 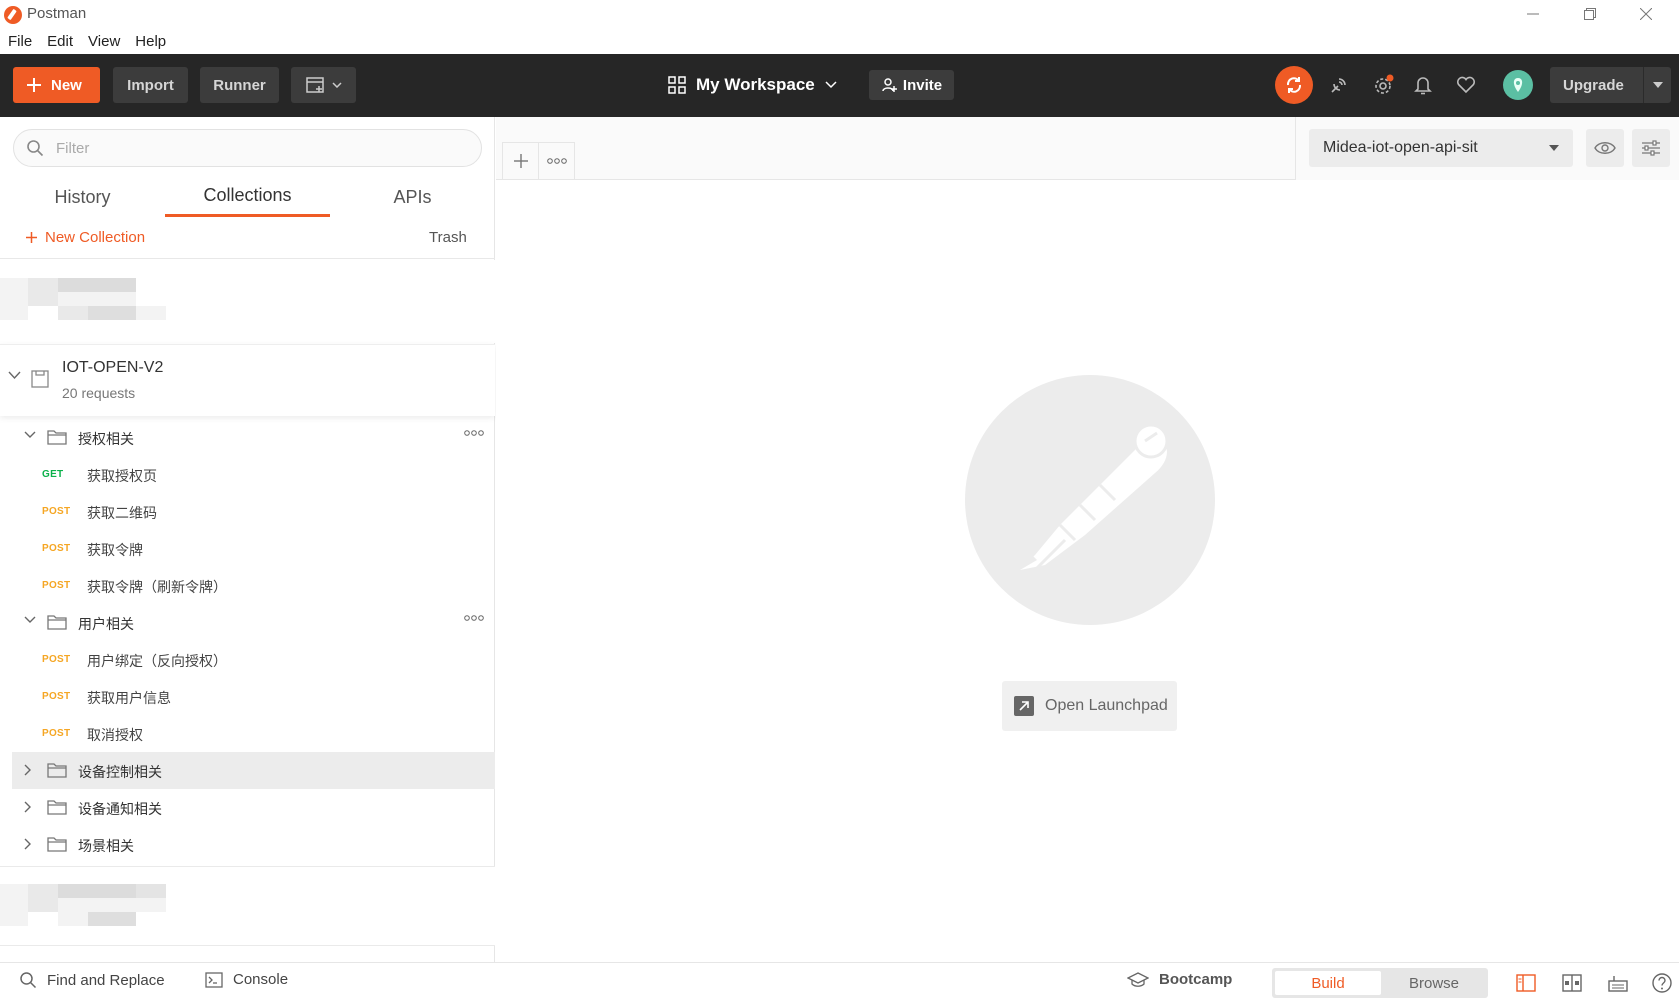 I want to click on folder-row: 授权相关, so click(x=253, y=437).